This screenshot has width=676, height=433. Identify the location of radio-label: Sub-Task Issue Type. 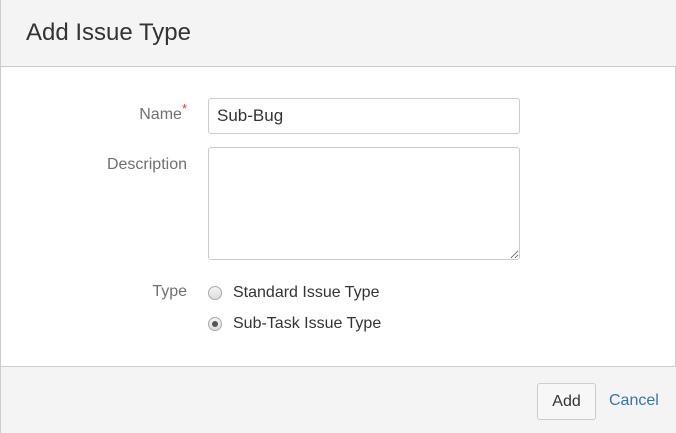
(307, 323).